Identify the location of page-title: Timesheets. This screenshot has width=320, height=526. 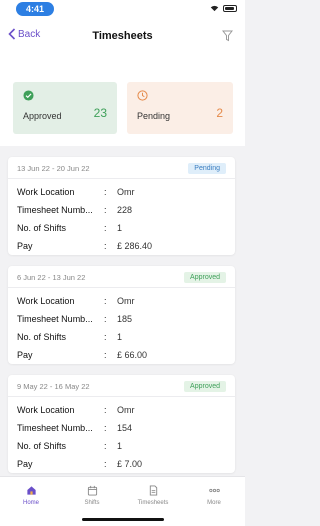
(122, 36).